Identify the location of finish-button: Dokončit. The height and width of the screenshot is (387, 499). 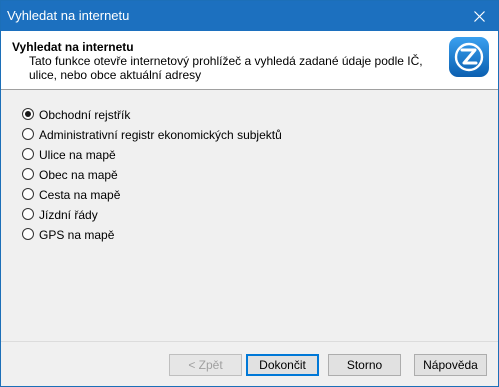
(282, 365).